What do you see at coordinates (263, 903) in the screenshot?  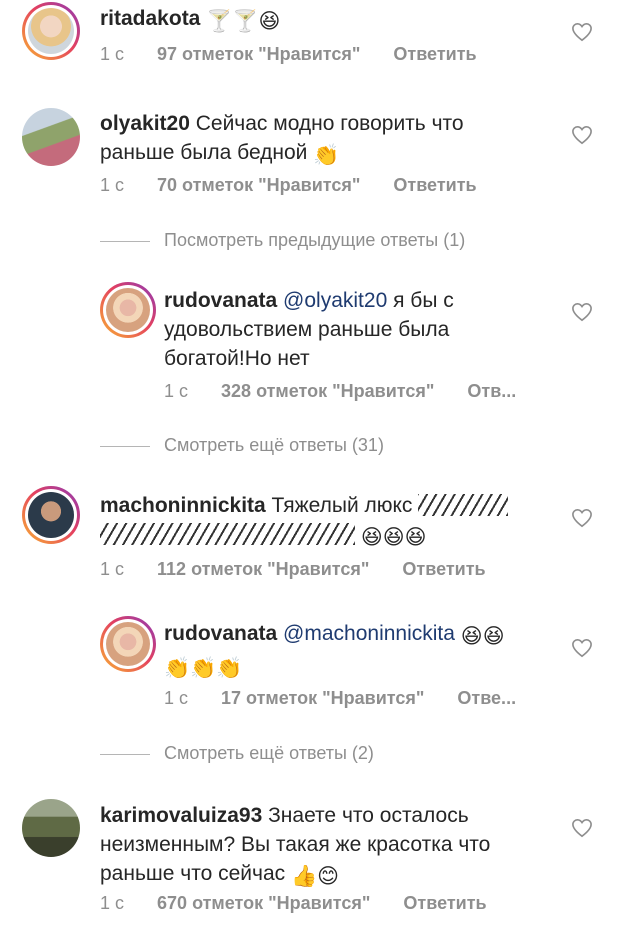 I see `likes-count: 670 отметок "Нравится"` at bounding box center [263, 903].